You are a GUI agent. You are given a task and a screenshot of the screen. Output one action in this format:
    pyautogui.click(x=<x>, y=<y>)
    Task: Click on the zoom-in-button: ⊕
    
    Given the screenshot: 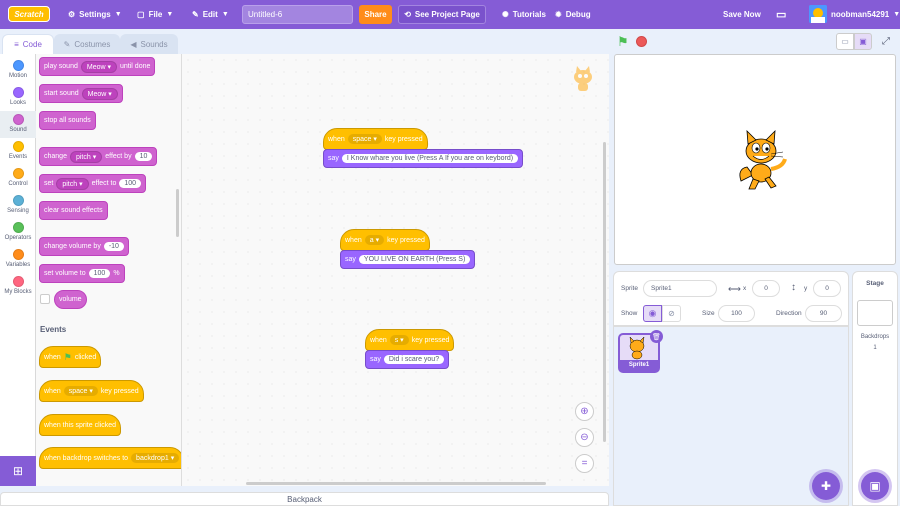 What is the action you would take?
    pyautogui.click(x=584, y=411)
    